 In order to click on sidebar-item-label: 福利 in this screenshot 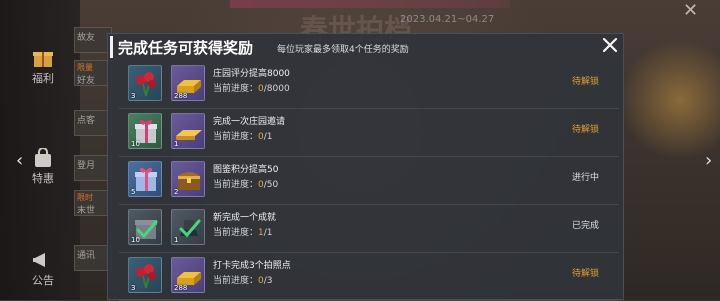, I will do `click(43, 78)`.